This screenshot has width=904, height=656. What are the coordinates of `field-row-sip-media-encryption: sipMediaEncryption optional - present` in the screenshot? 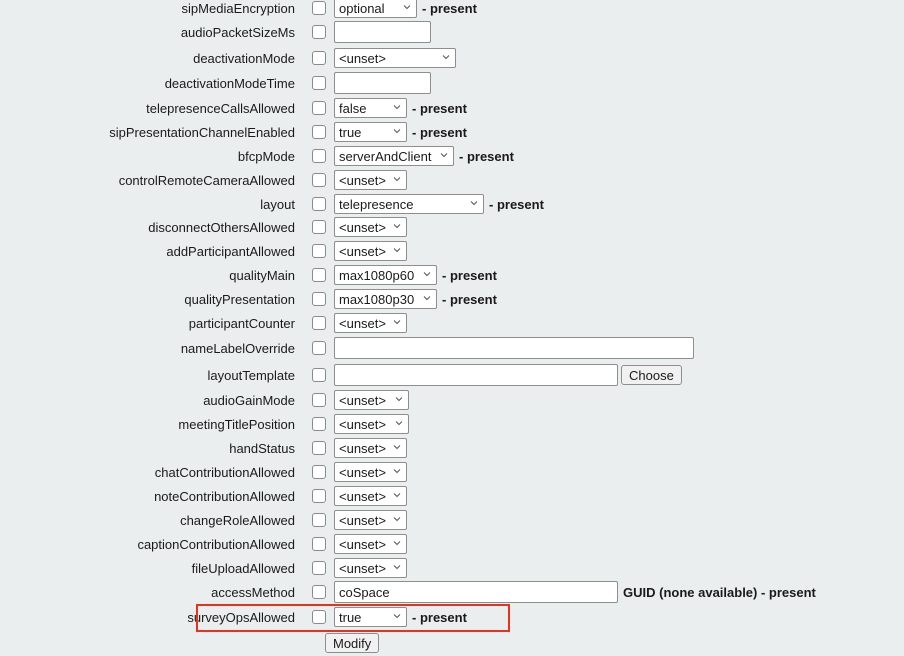 It's located at (238, 9).